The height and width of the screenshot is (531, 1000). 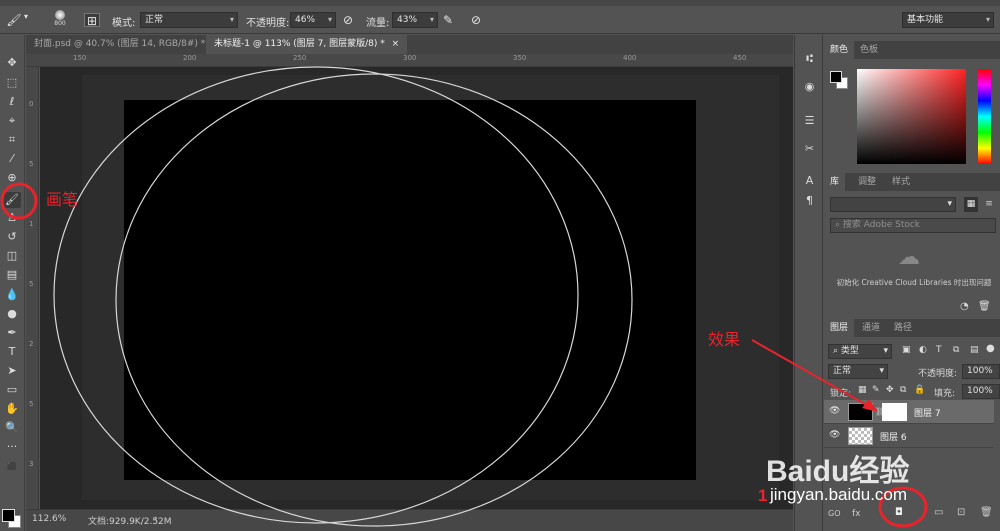 What do you see at coordinates (911, 116) in the screenshot?
I see `color-picker-field` at bounding box center [911, 116].